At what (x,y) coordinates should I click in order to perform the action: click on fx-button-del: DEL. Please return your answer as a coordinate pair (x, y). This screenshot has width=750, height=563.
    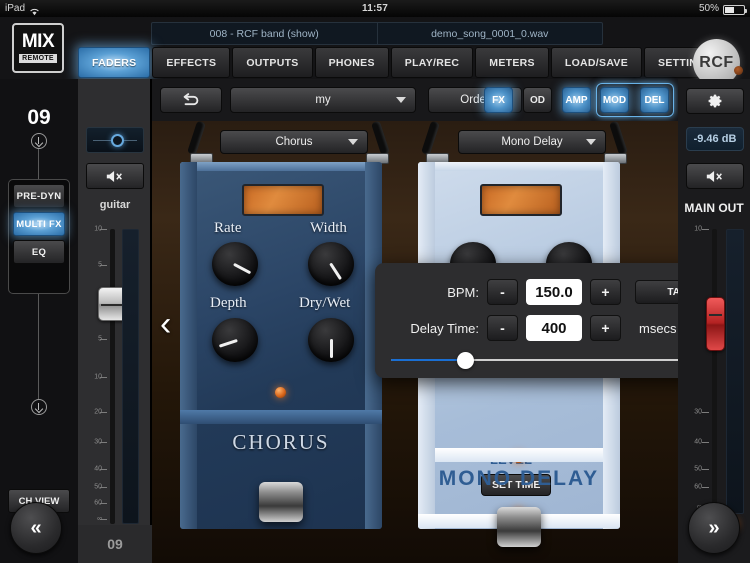
    Looking at the image, I should click on (654, 100).